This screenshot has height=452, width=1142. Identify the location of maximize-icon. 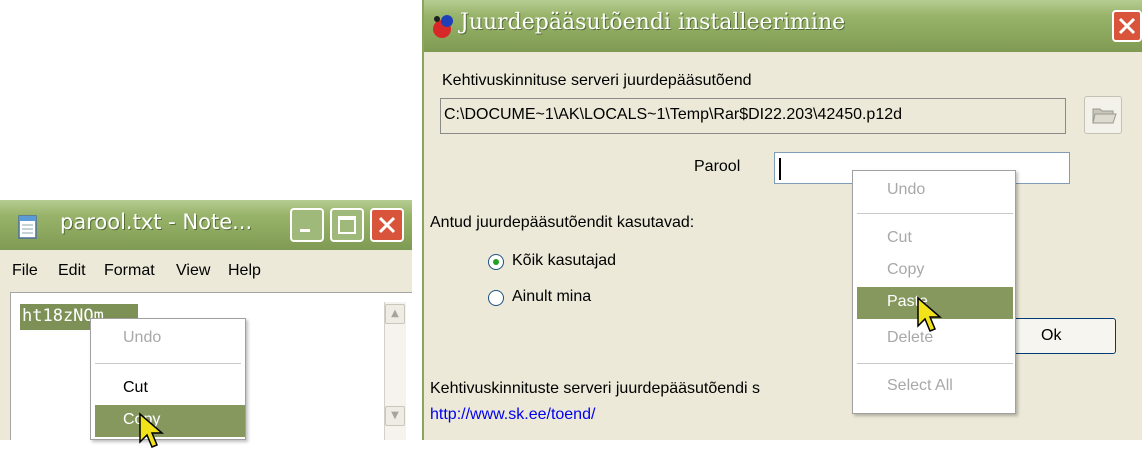
(347, 225).